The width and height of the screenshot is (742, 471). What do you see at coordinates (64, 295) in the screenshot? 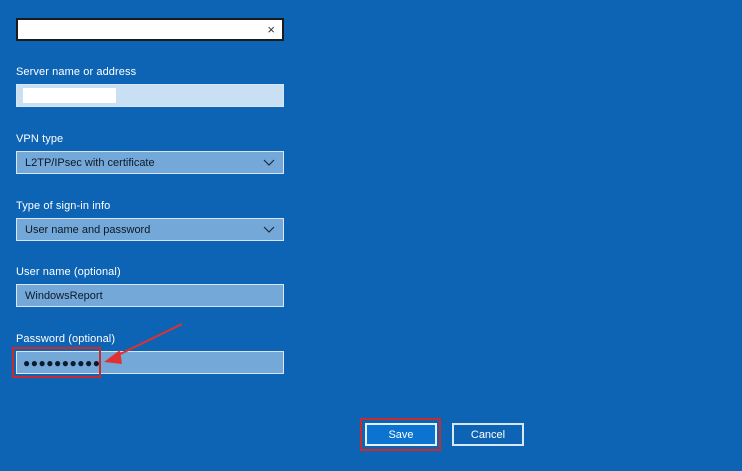
I see `username-value: WindowsReport` at bounding box center [64, 295].